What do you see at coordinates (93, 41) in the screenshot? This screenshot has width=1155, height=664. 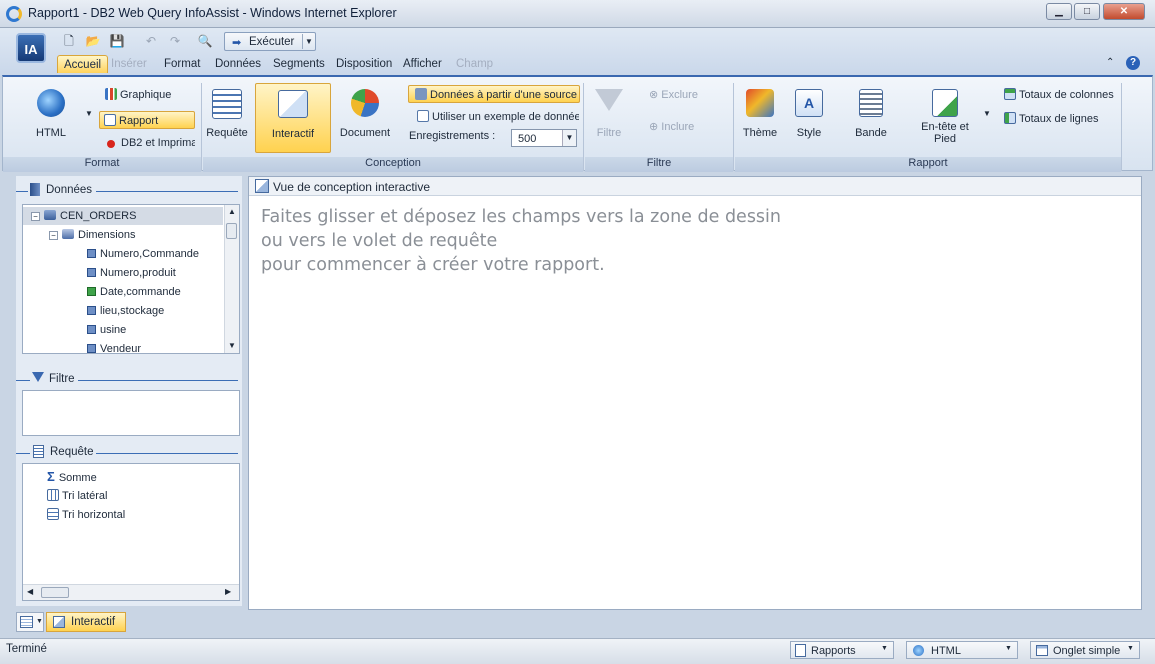 I see `open-folder-icon: 📂` at bounding box center [93, 41].